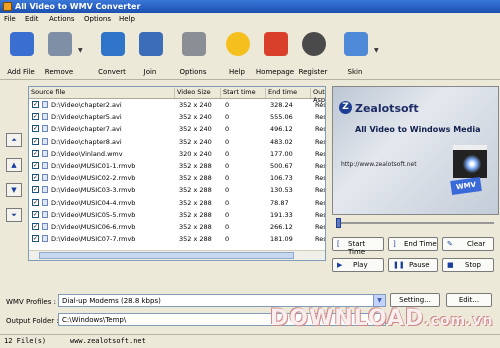  Describe the element at coordinates (32, 19) in the screenshot. I see `menu-edit: Edit` at that location.